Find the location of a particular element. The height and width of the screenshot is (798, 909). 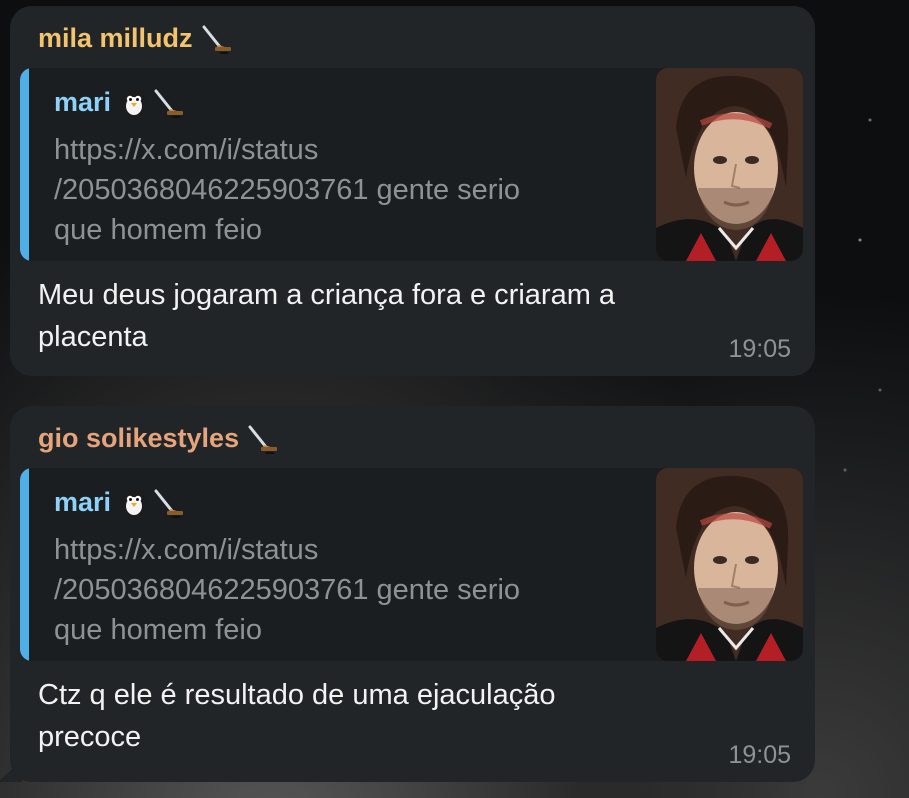

sender-name-text: mila milludz is located at coordinates (115, 38).